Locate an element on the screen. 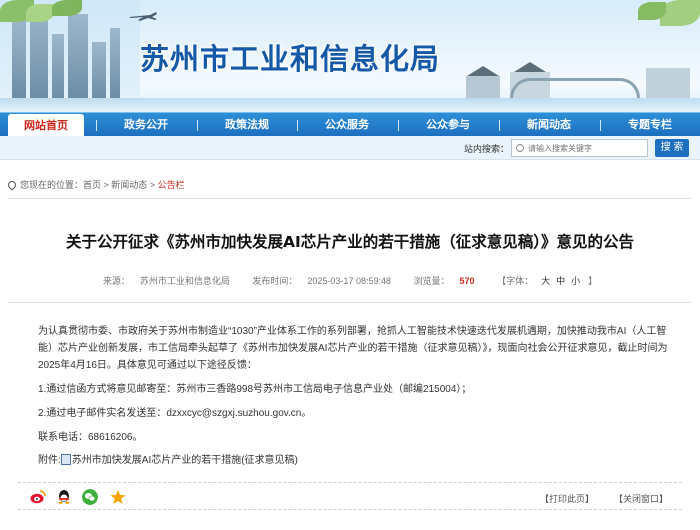  search-label: 站内搜索： is located at coordinates (487, 149).